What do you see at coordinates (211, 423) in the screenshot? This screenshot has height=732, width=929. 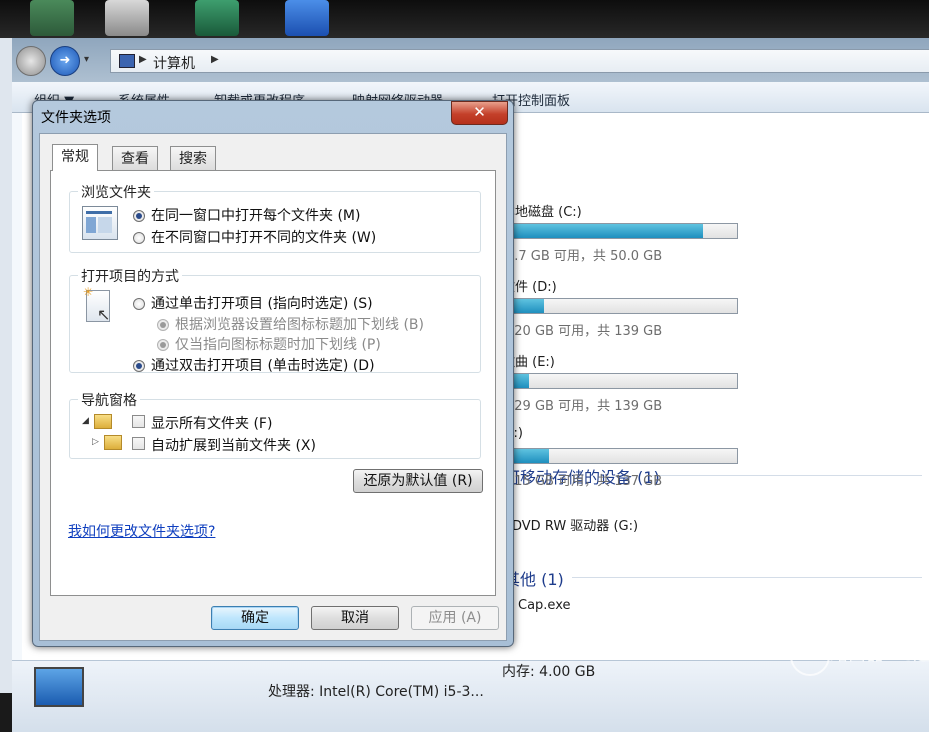 I see `option-show-all-folders-label: 显示所有文件夹 (F)` at bounding box center [211, 423].